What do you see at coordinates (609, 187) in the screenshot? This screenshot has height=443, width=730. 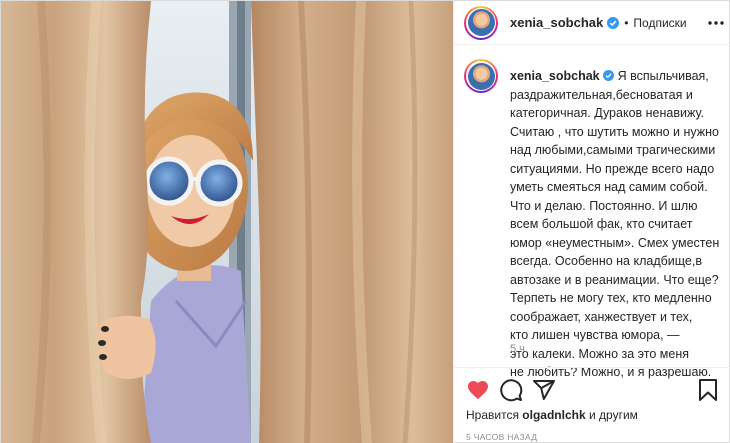 I see `caption-line: уметь смеяться над самим собой.` at bounding box center [609, 187].